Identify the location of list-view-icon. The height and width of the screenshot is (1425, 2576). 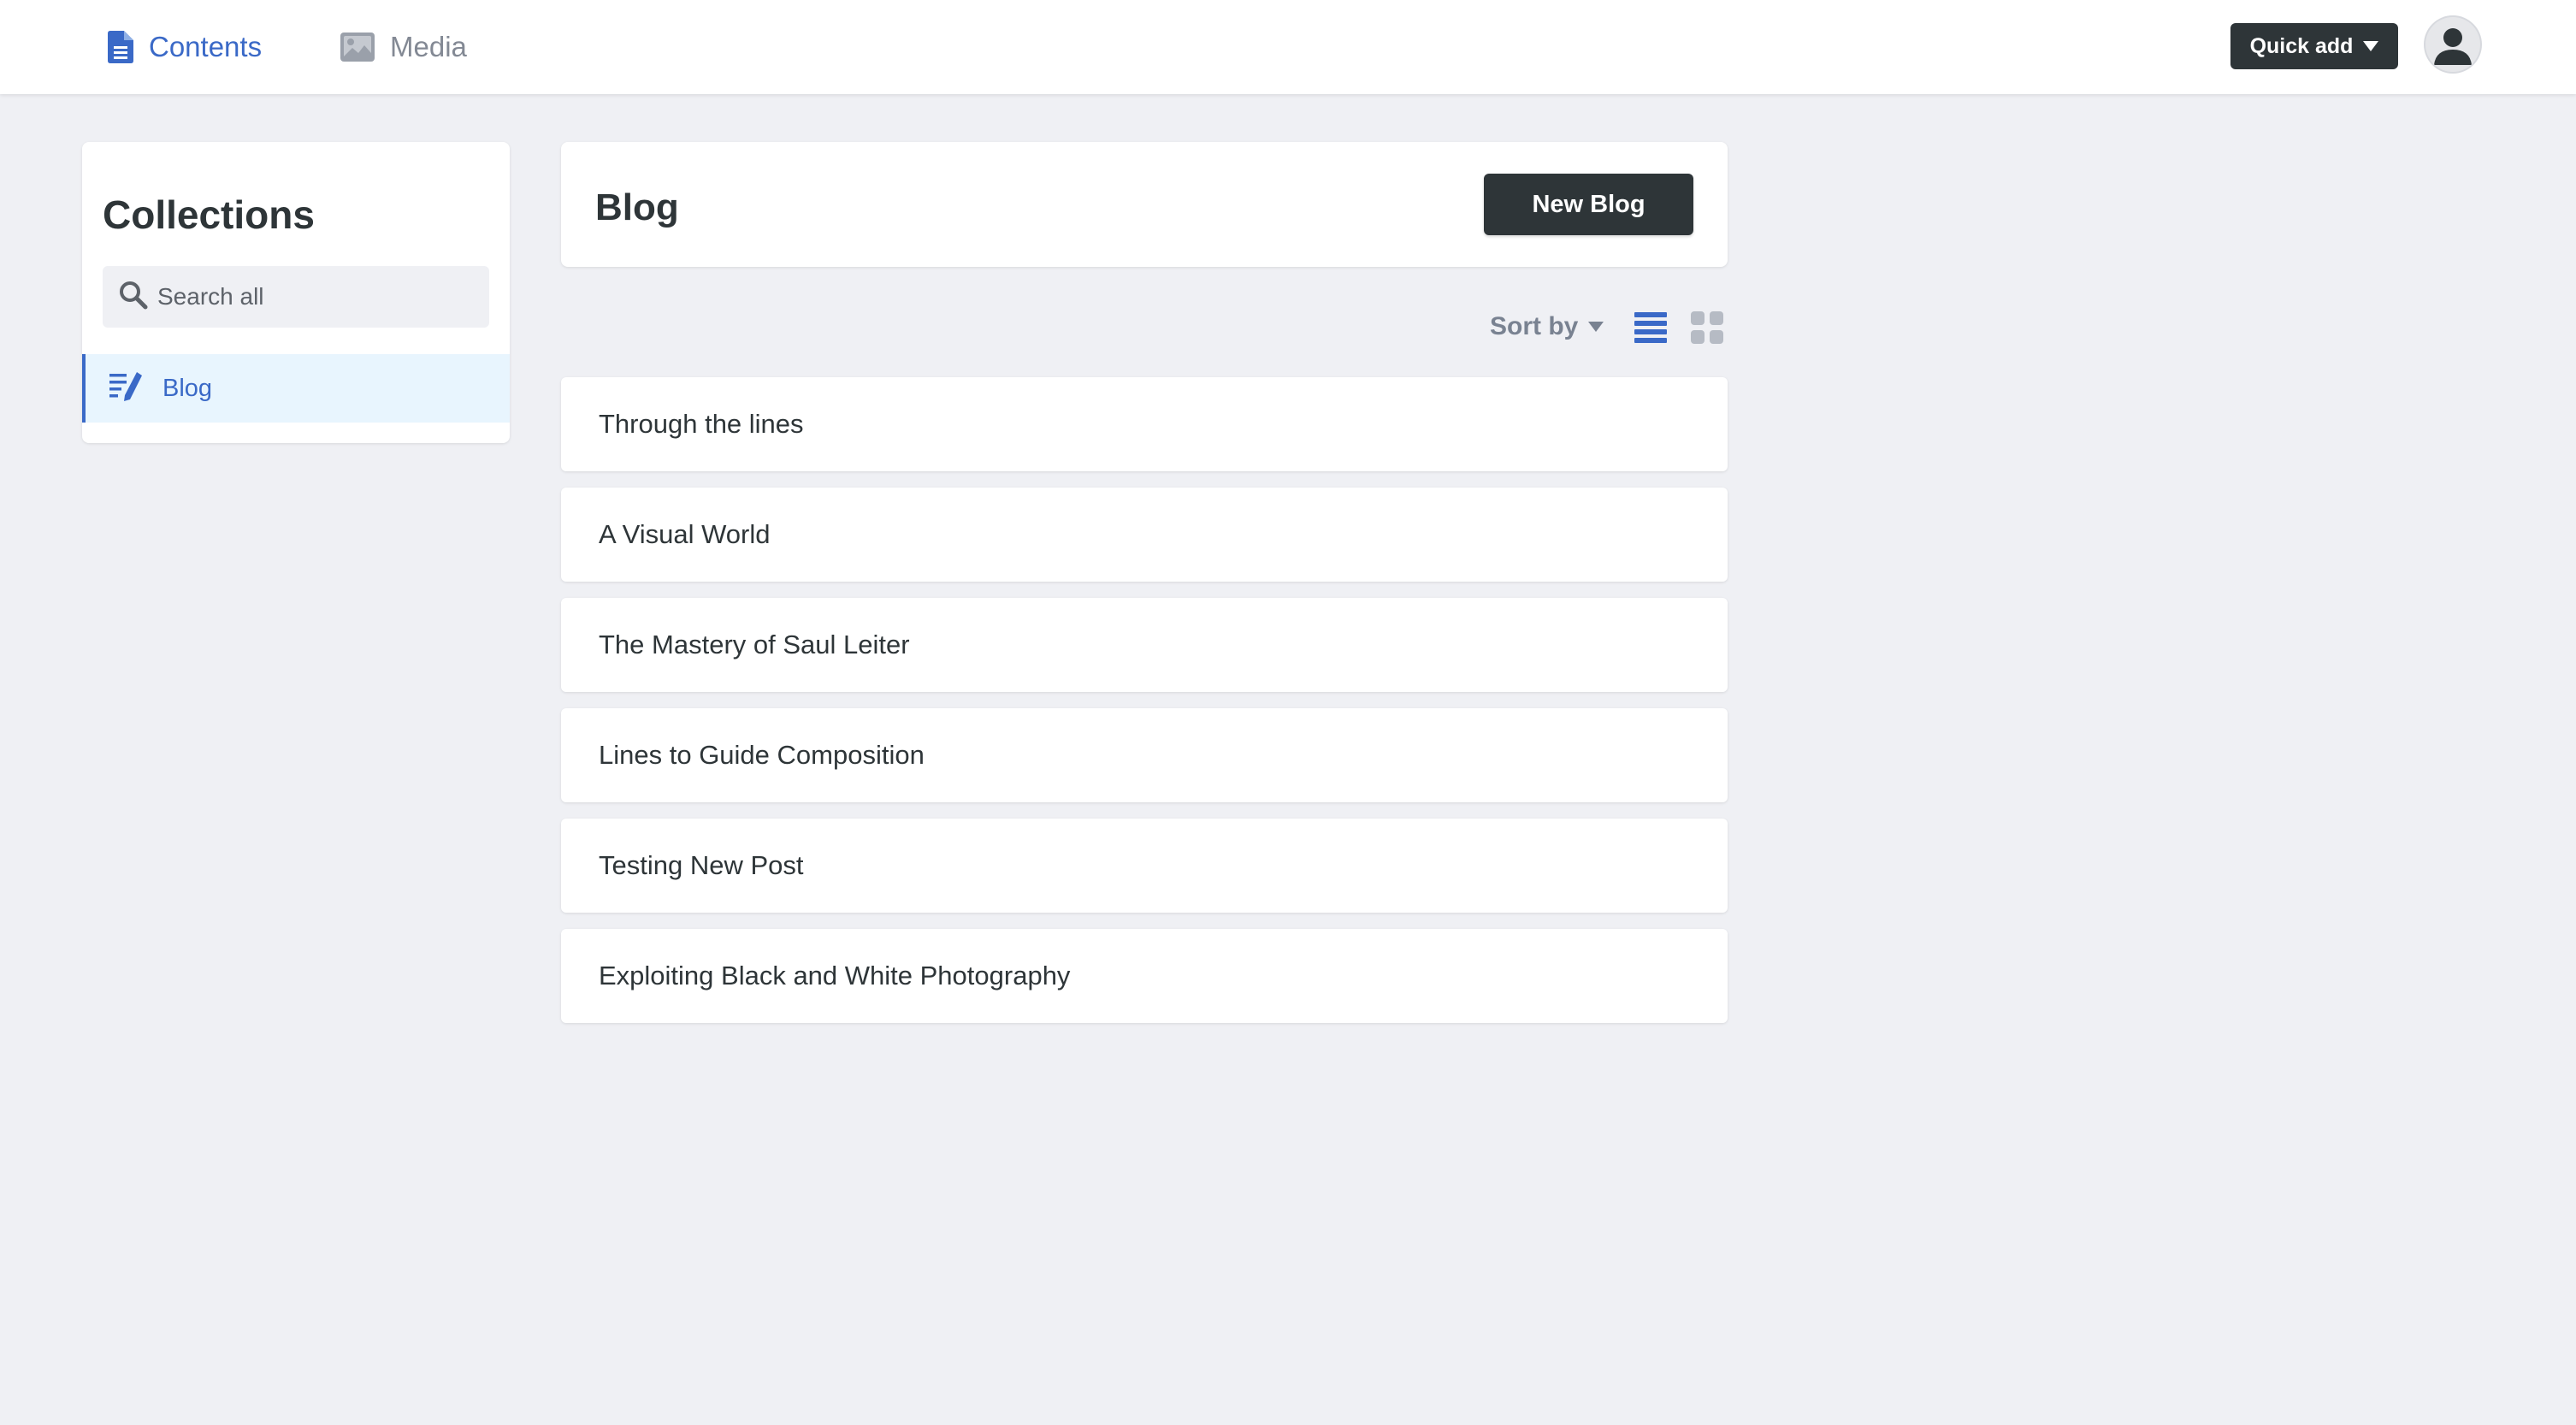
(1650, 327).